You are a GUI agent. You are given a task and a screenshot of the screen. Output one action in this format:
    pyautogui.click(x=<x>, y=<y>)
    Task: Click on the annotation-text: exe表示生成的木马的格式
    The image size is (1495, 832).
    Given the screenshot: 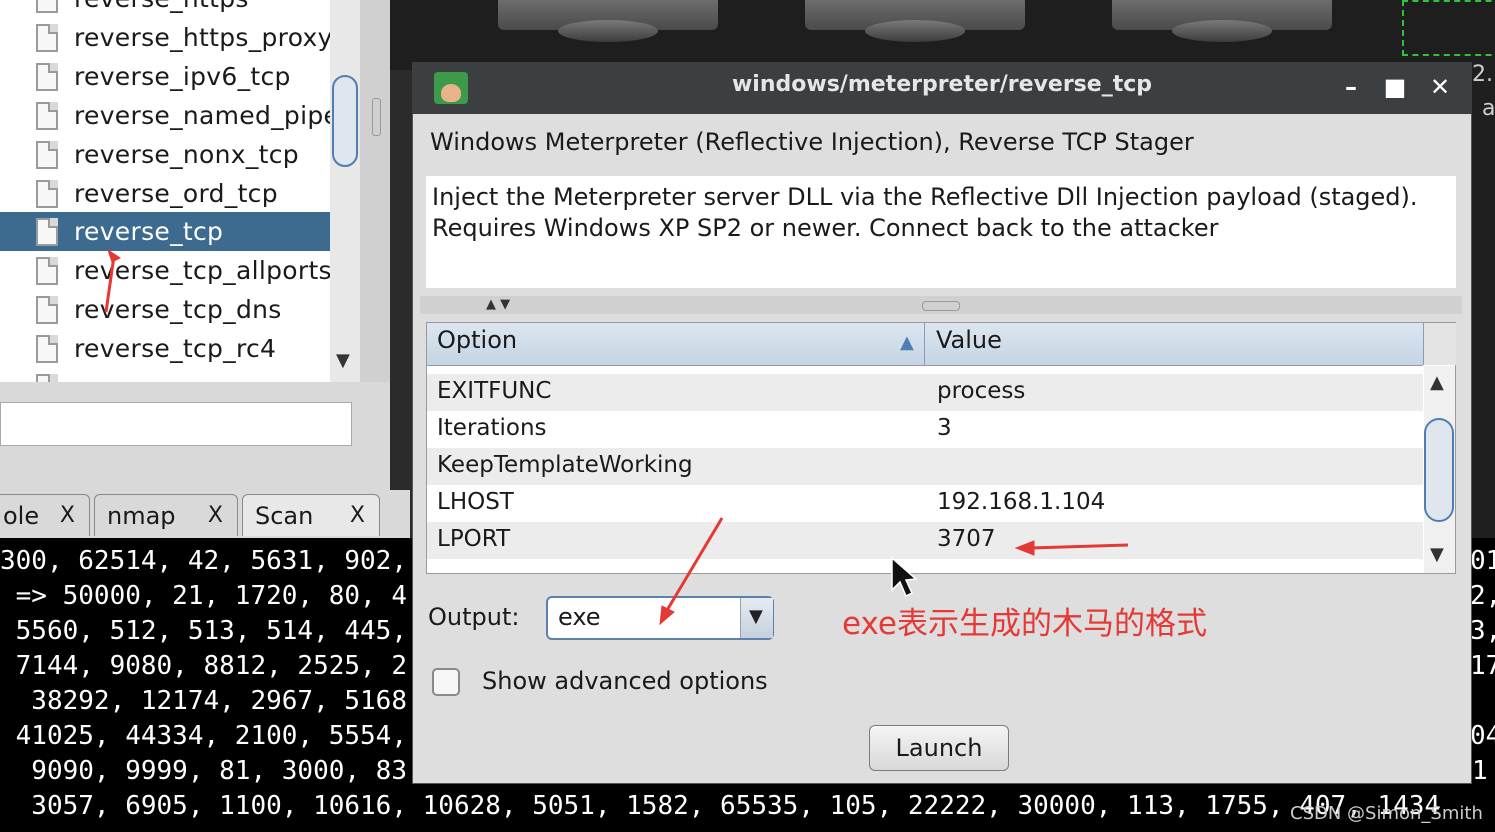 What is the action you would take?
    pyautogui.click(x=1024, y=624)
    